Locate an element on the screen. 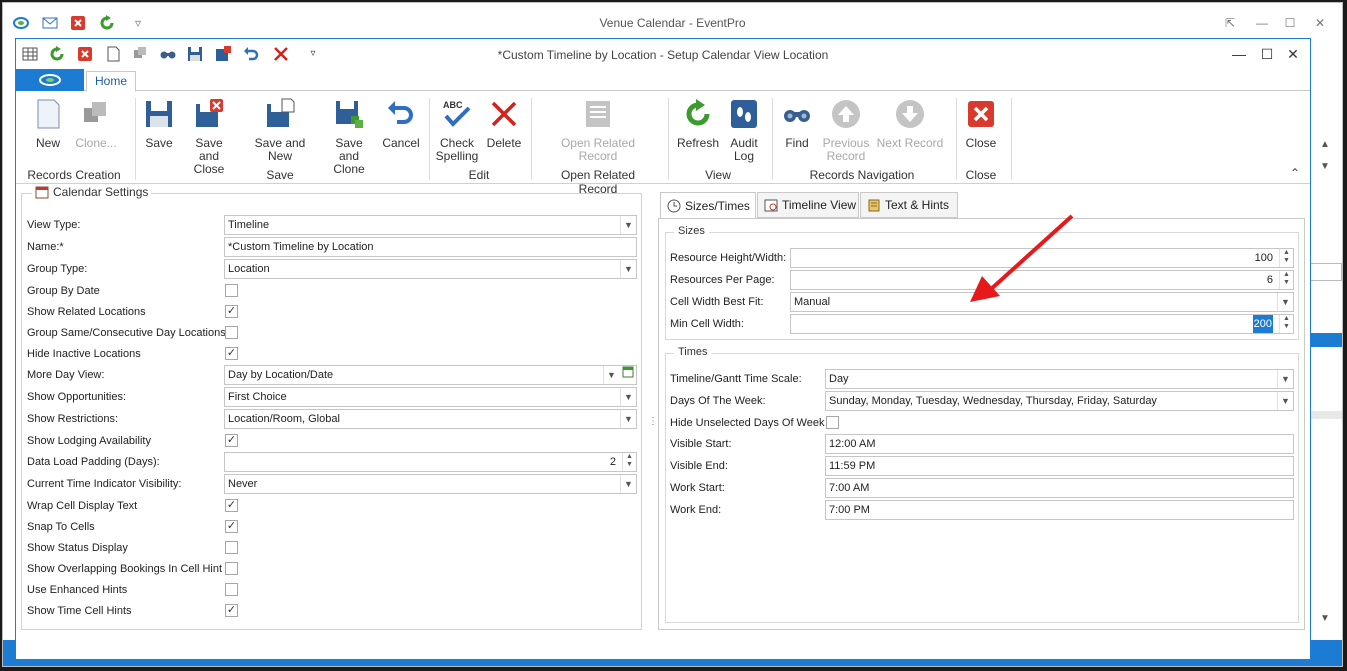  show-lodging-label: Show Lodging Availability is located at coordinates (89, 441).